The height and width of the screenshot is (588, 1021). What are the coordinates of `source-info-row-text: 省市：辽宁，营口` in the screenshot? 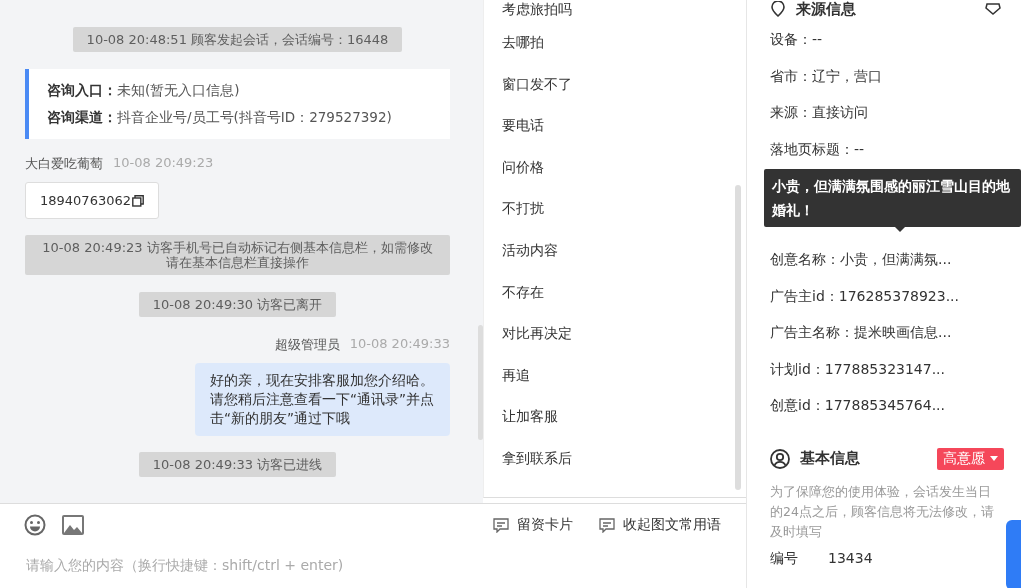 It's located at (826, 76).